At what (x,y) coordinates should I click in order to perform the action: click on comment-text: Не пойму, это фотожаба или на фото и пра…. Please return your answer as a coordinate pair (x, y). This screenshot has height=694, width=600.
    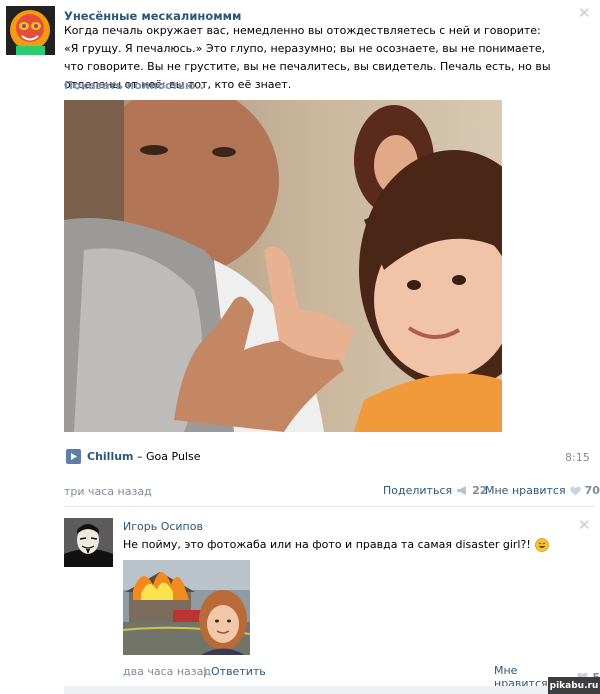
    Looking at the image, I should click on (327, 544).